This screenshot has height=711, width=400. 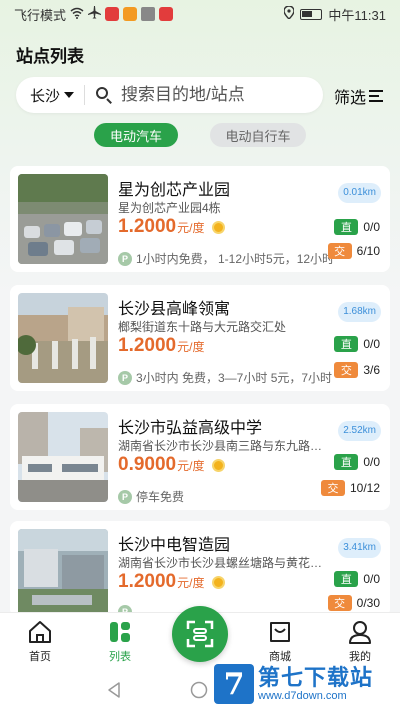 What do you see at coordinates (258, 135) in the screenshot?
I see `tab-electric-bike: 电动自行车` at bounding box center [258, 135].